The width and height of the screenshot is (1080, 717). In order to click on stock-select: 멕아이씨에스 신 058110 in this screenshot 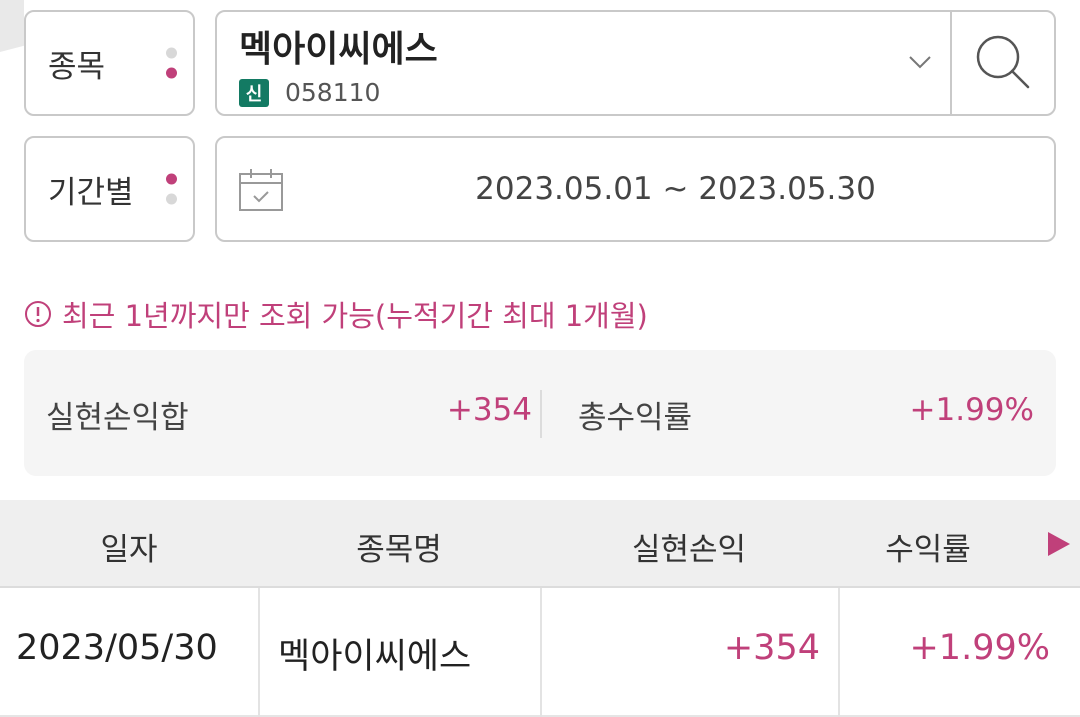, I will do `click(635, 63)`.